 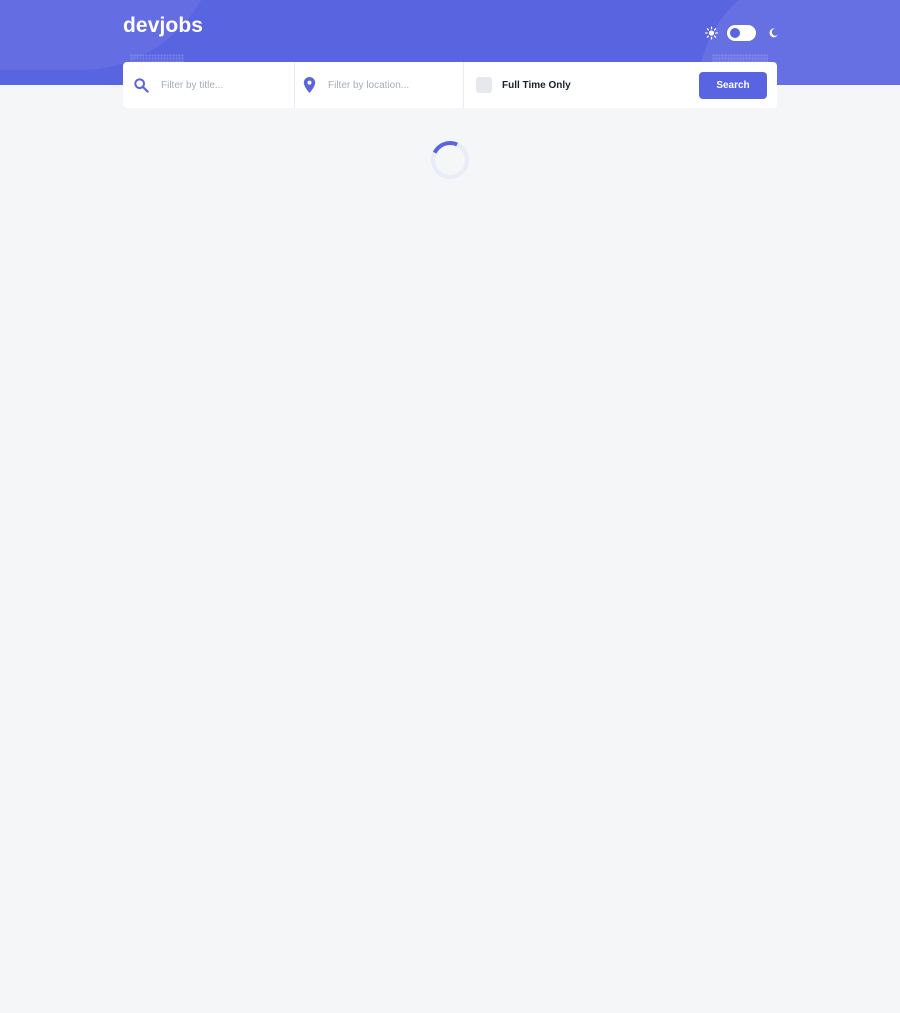 I want to click on location-filter, so click(x=379, y=85).